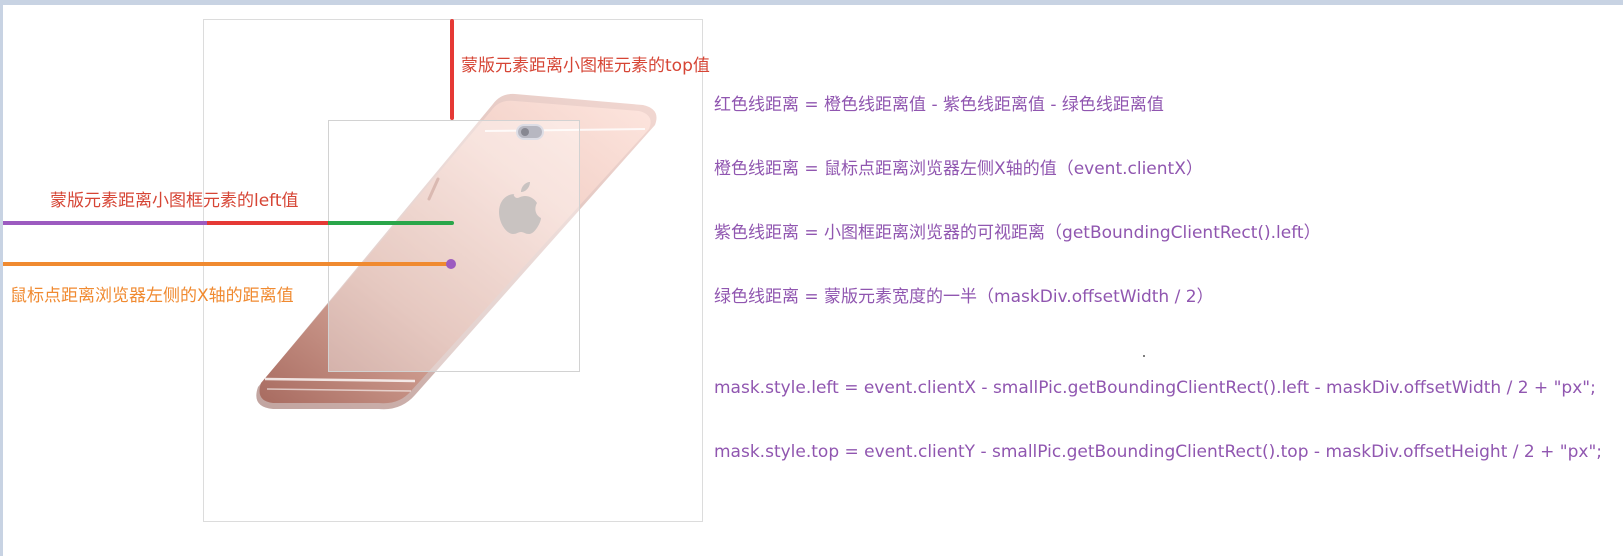 The width and height of the screenshot is (1623, 556). What do you see at coordinates (451, 264) in the screenshot?
I see `mouse-point-marker` at bounding box center [451, 264].